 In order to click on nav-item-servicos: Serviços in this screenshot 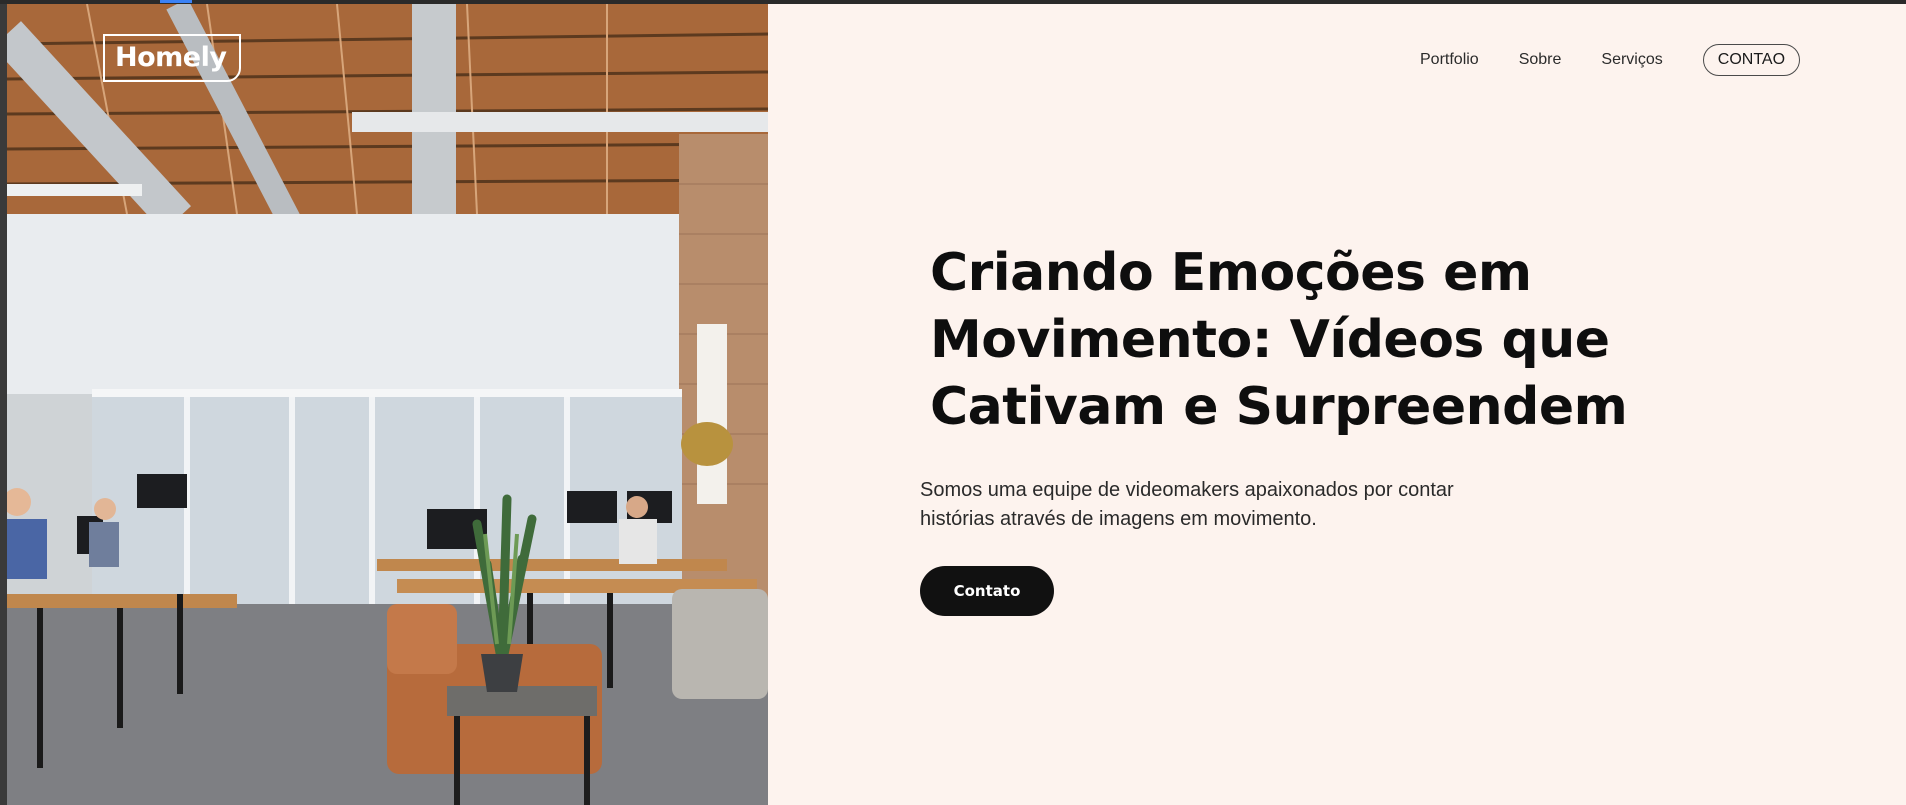, I will do `click(1631, 60)`.